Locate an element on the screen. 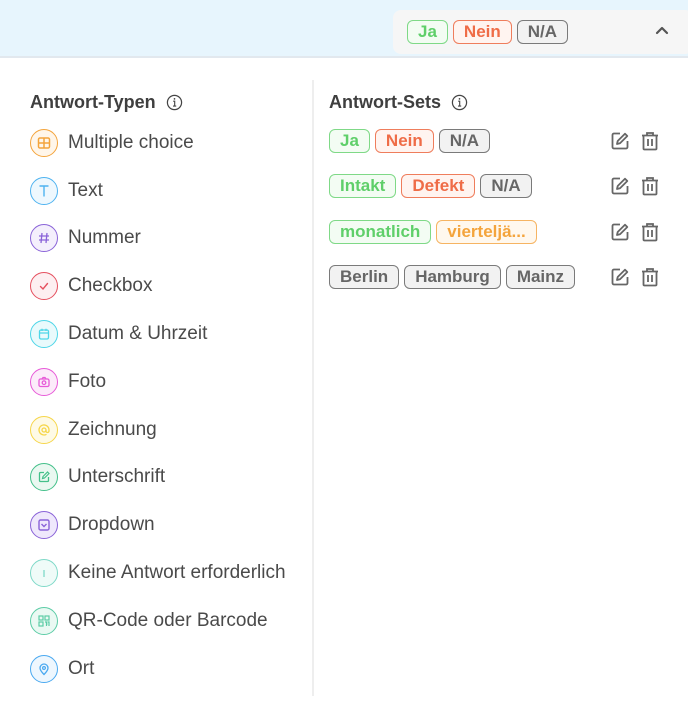  answer-type-label: Keine Antwort erforderlich is located at coordinates (177, 573).